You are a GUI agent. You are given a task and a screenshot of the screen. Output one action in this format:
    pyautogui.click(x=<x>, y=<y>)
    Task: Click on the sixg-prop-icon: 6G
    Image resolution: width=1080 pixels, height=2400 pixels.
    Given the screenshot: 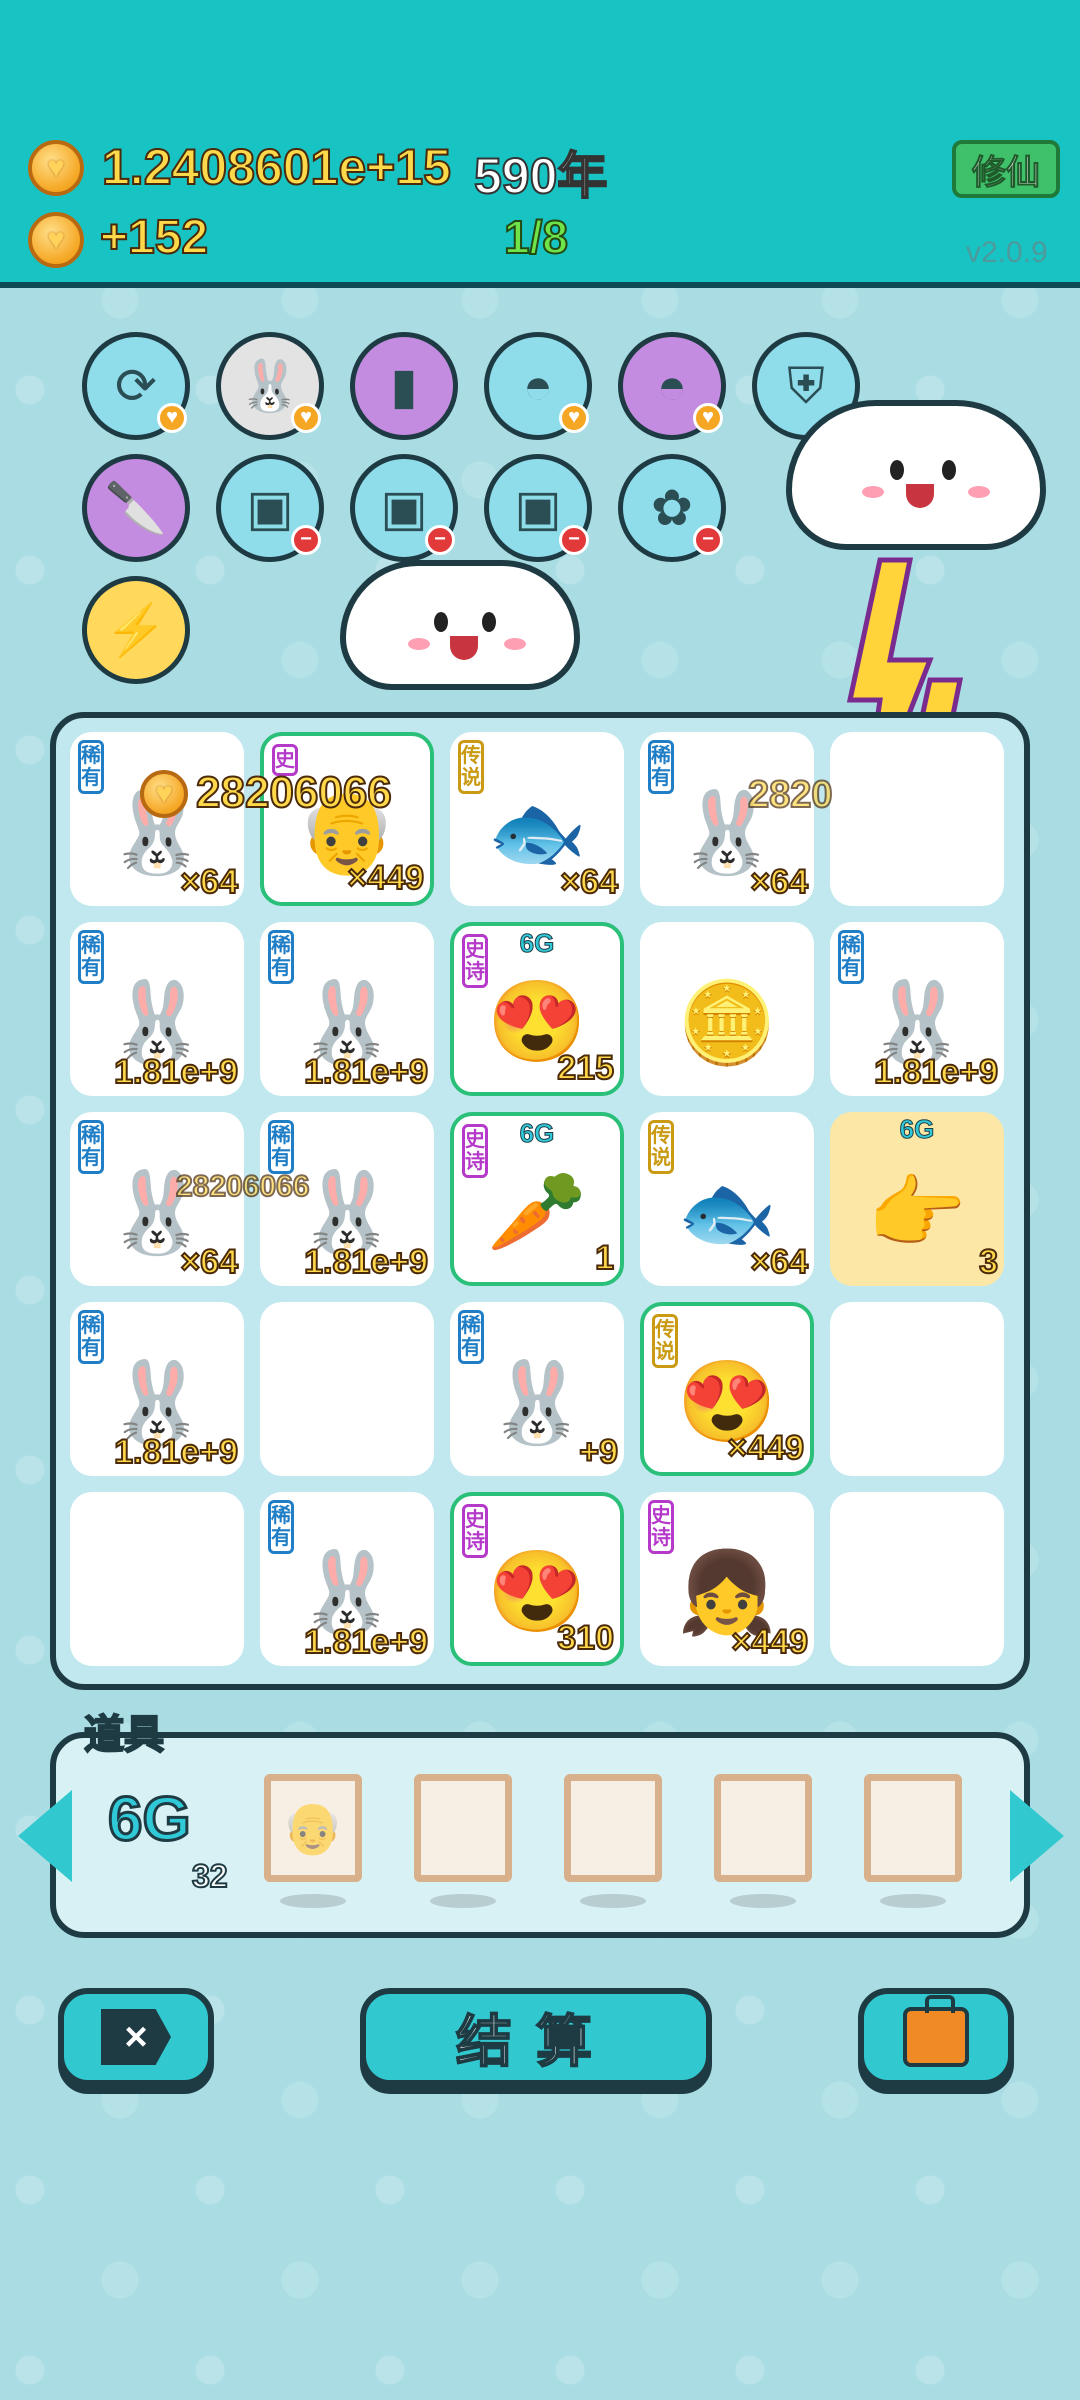 What is the action you would take?
    pyautogui.click(x=150, y=1820)
    